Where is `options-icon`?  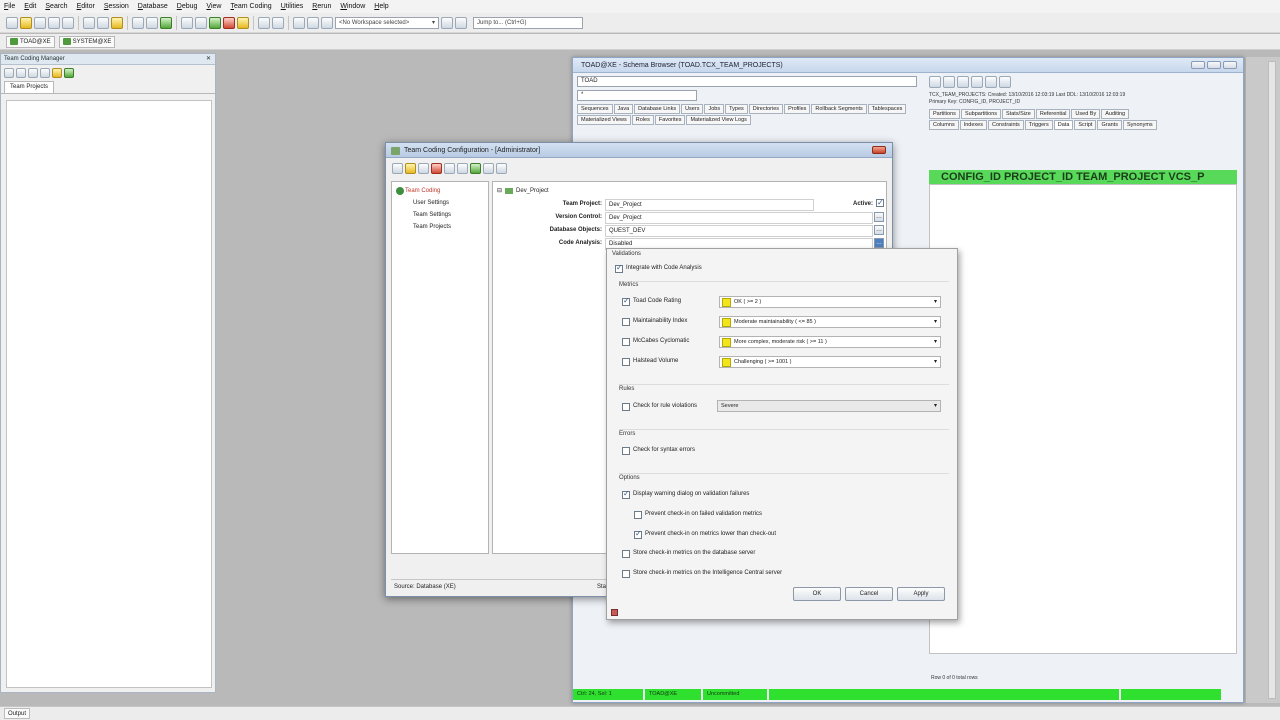
options-icon is located at coordinates (1005, 82).